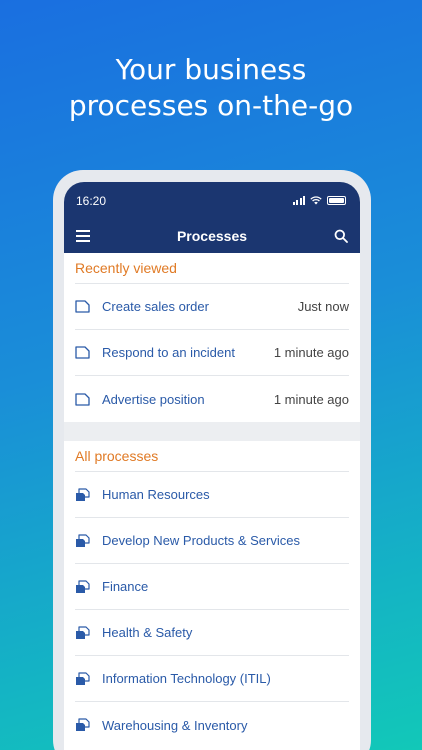 Image resolution: width=422 pixels, height=750 pixels. Describe the element at coordinates (125, 586) in the screenshot. I see `process-group-label: Finance` at that location.